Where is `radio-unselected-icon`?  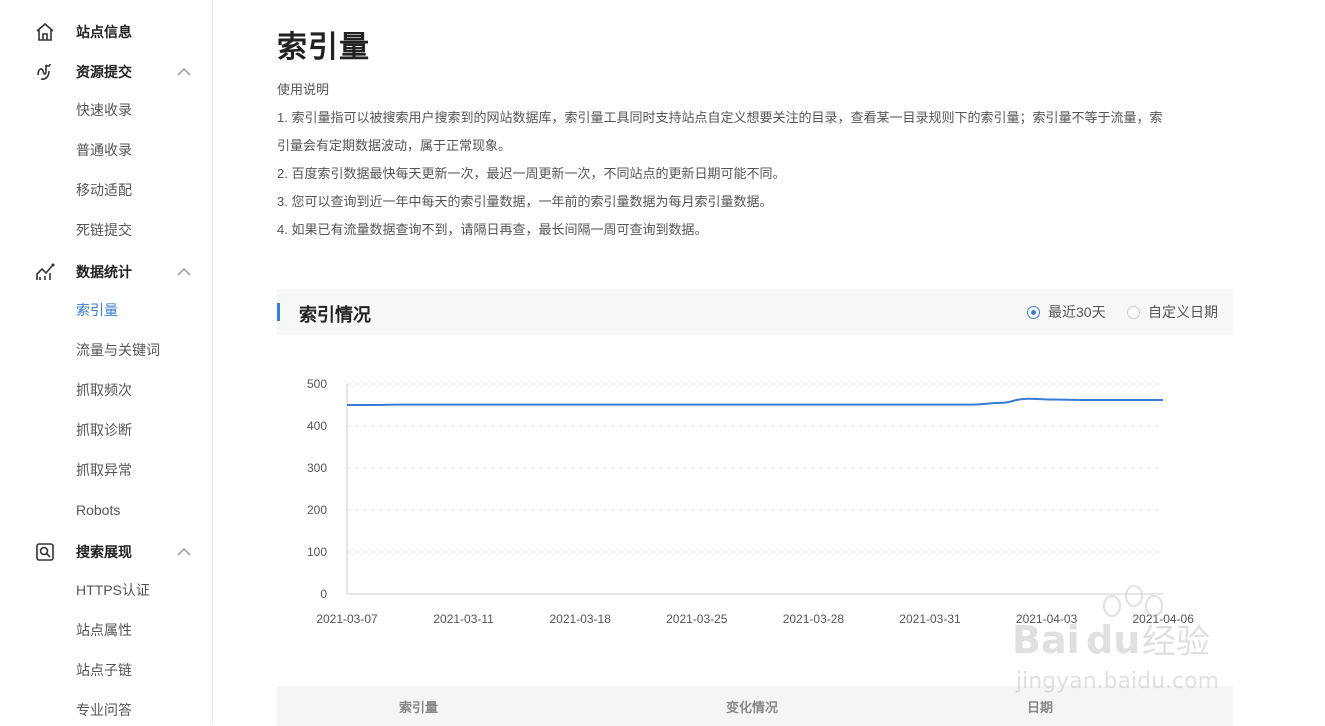 radio-unselected-icon is located at coordinates (1133, 312).